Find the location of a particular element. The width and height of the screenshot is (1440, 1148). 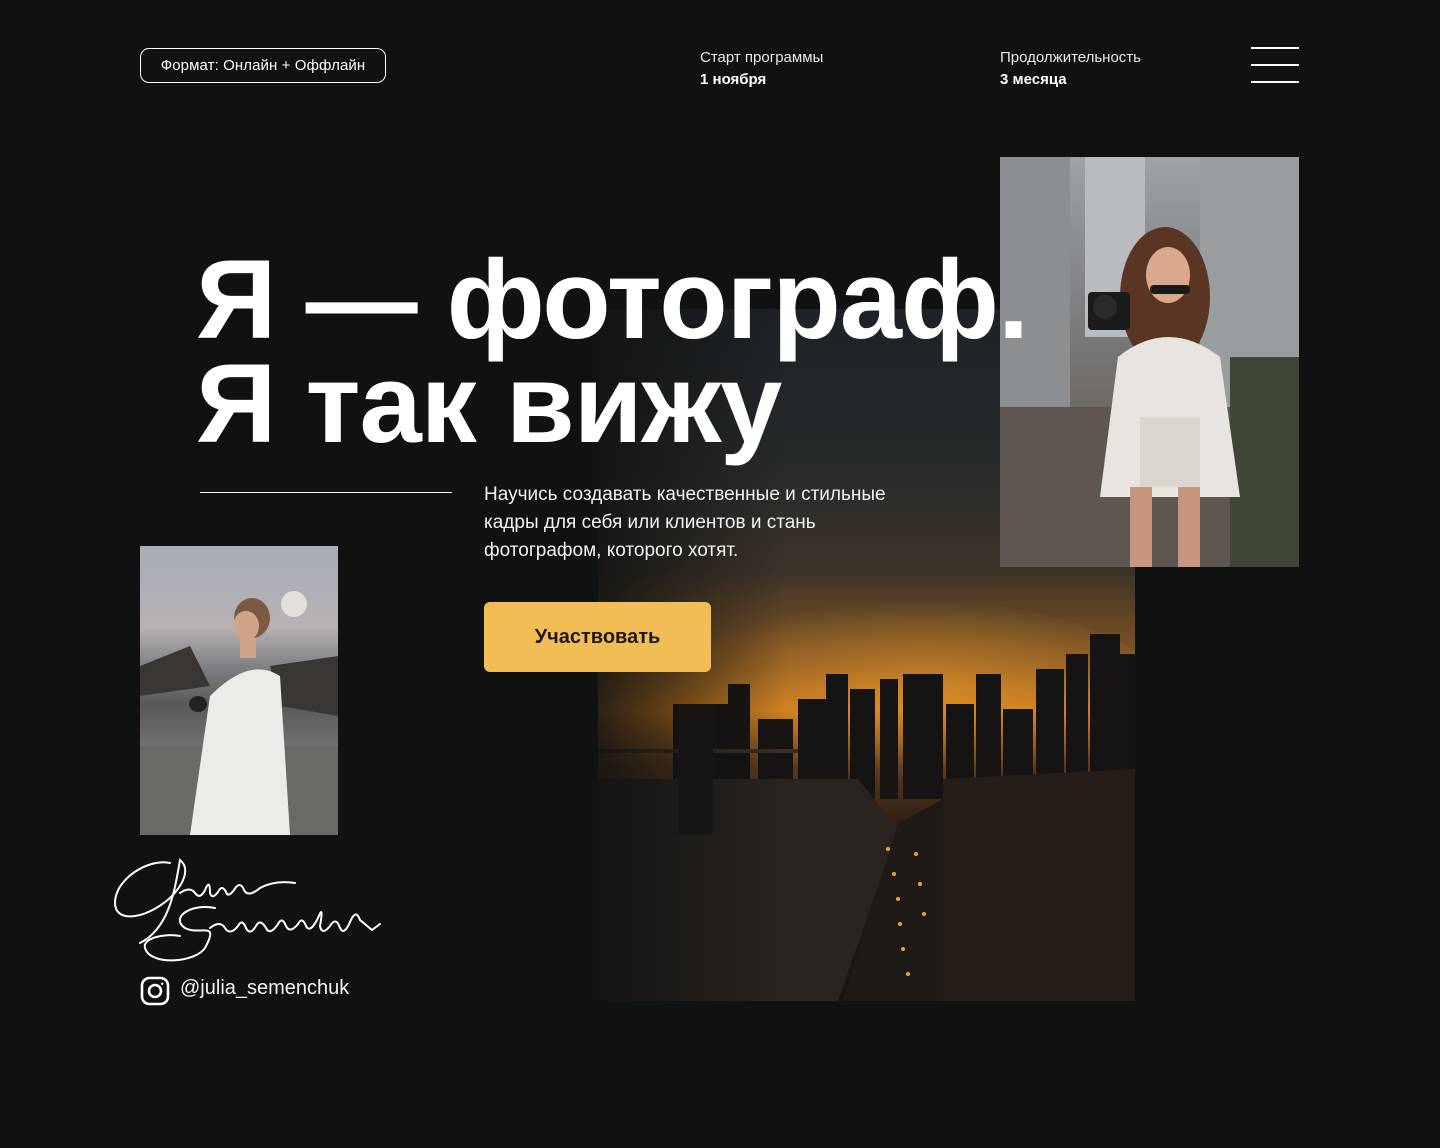

hero-title: Я — фотограф. Я так вижу is located at coordinates (612, 351).